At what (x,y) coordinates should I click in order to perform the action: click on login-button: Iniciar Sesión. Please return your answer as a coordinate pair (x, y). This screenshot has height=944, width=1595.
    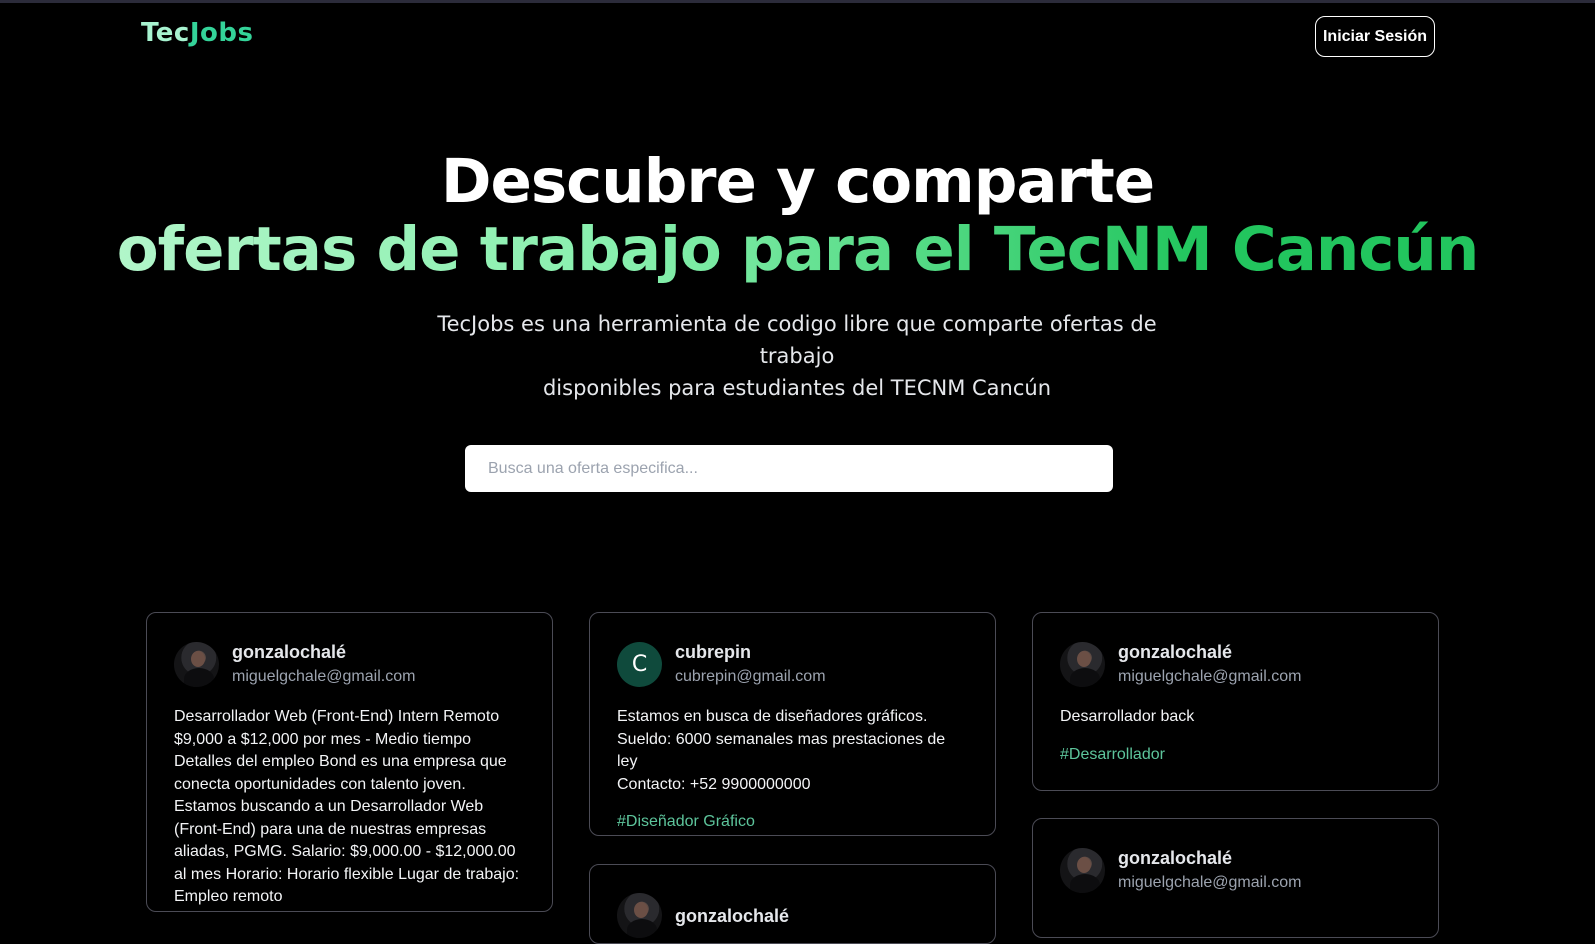
    Looking at the image, I should click on (1375, 36).